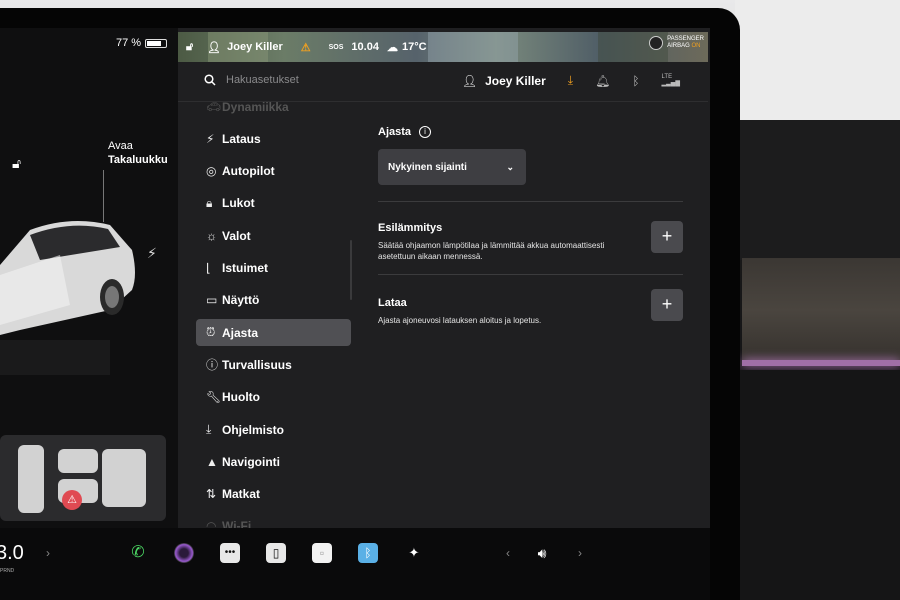 This screenshot has height=600, width=900. I want to click on battery-indicator: 77 %, so click(142, 43).